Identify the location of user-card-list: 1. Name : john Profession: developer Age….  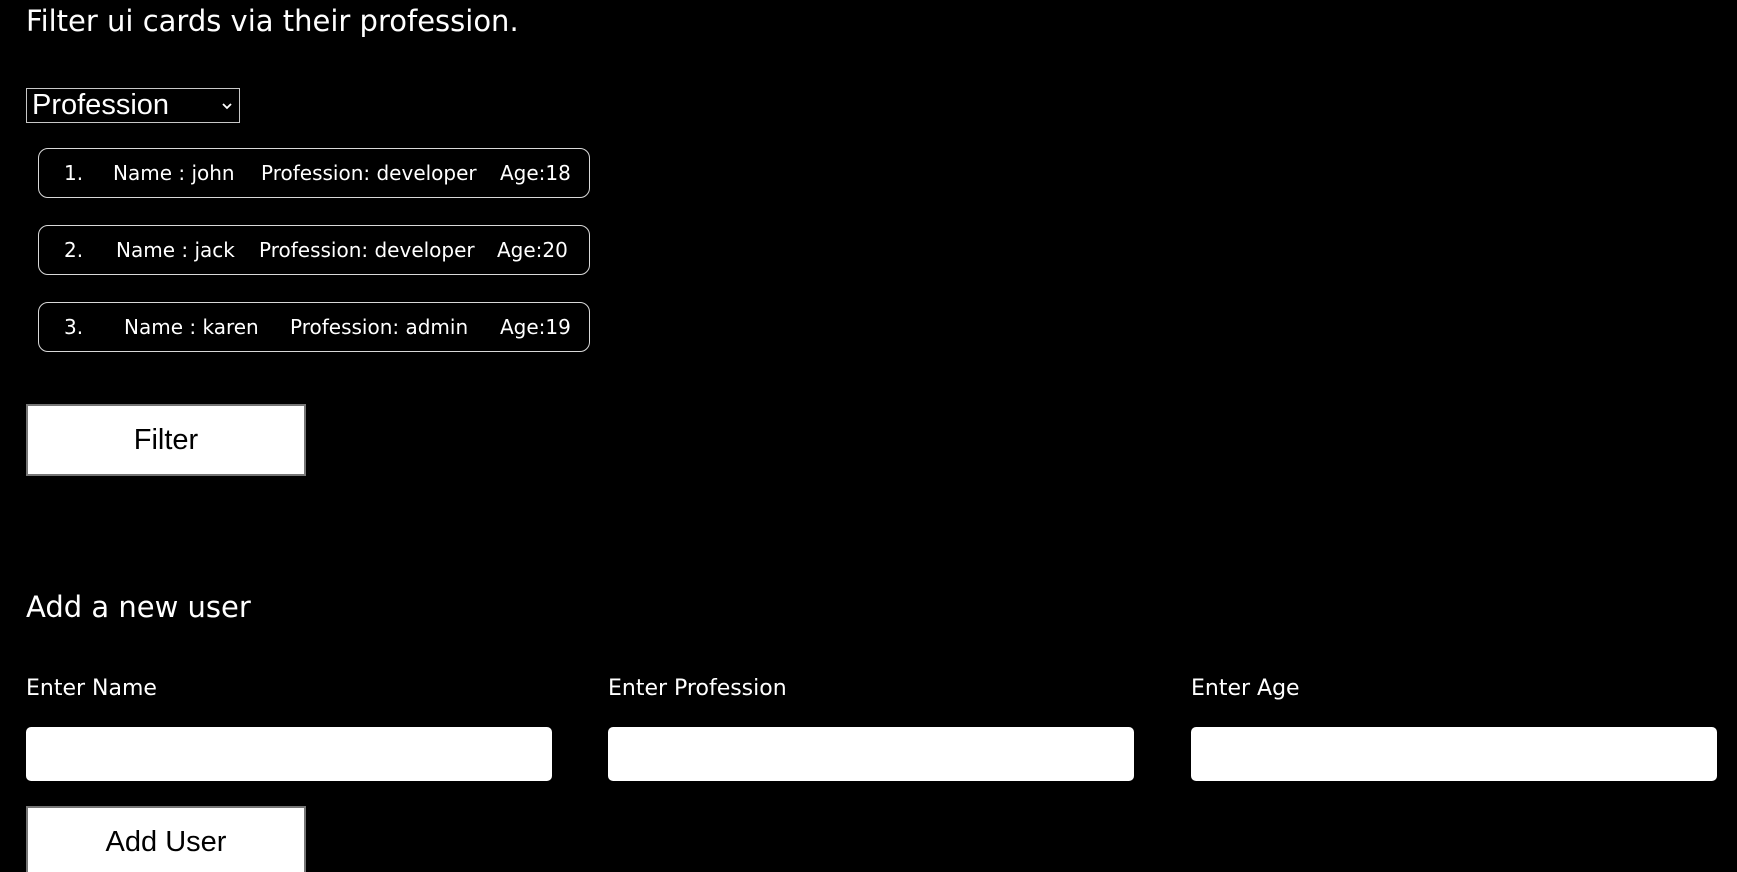
(314, 263).